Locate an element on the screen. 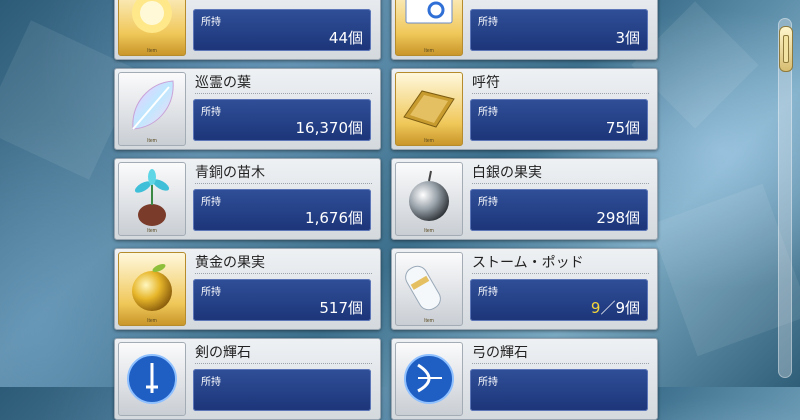 The image size is (800, 420). quantity-panel: 所持 517個 is located at coordinates (282, 300).